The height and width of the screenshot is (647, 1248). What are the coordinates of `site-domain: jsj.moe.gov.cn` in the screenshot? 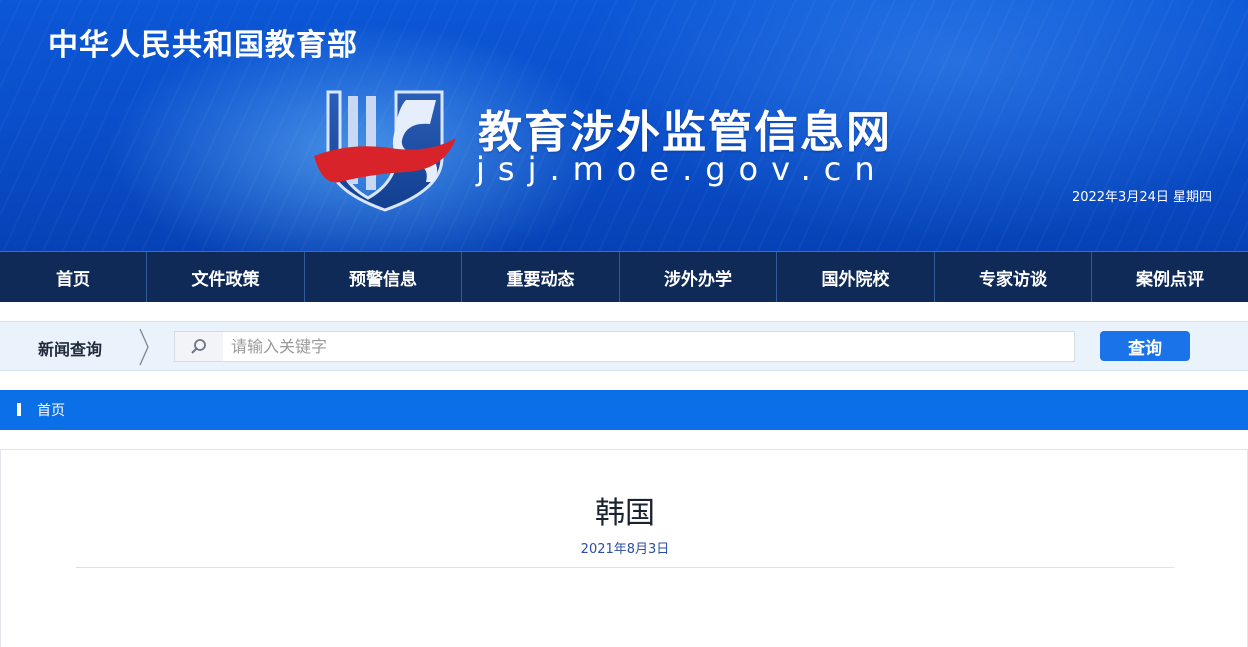 It's located at (682, 169).